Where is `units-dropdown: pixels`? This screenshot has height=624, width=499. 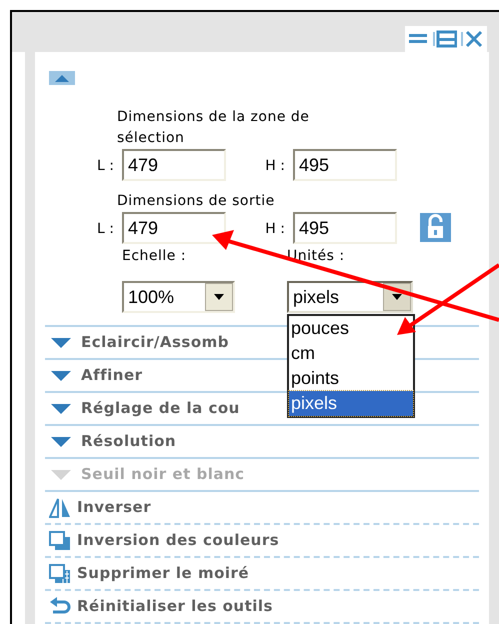
units-dropdown: pixels is located at coordinates (350, 297).